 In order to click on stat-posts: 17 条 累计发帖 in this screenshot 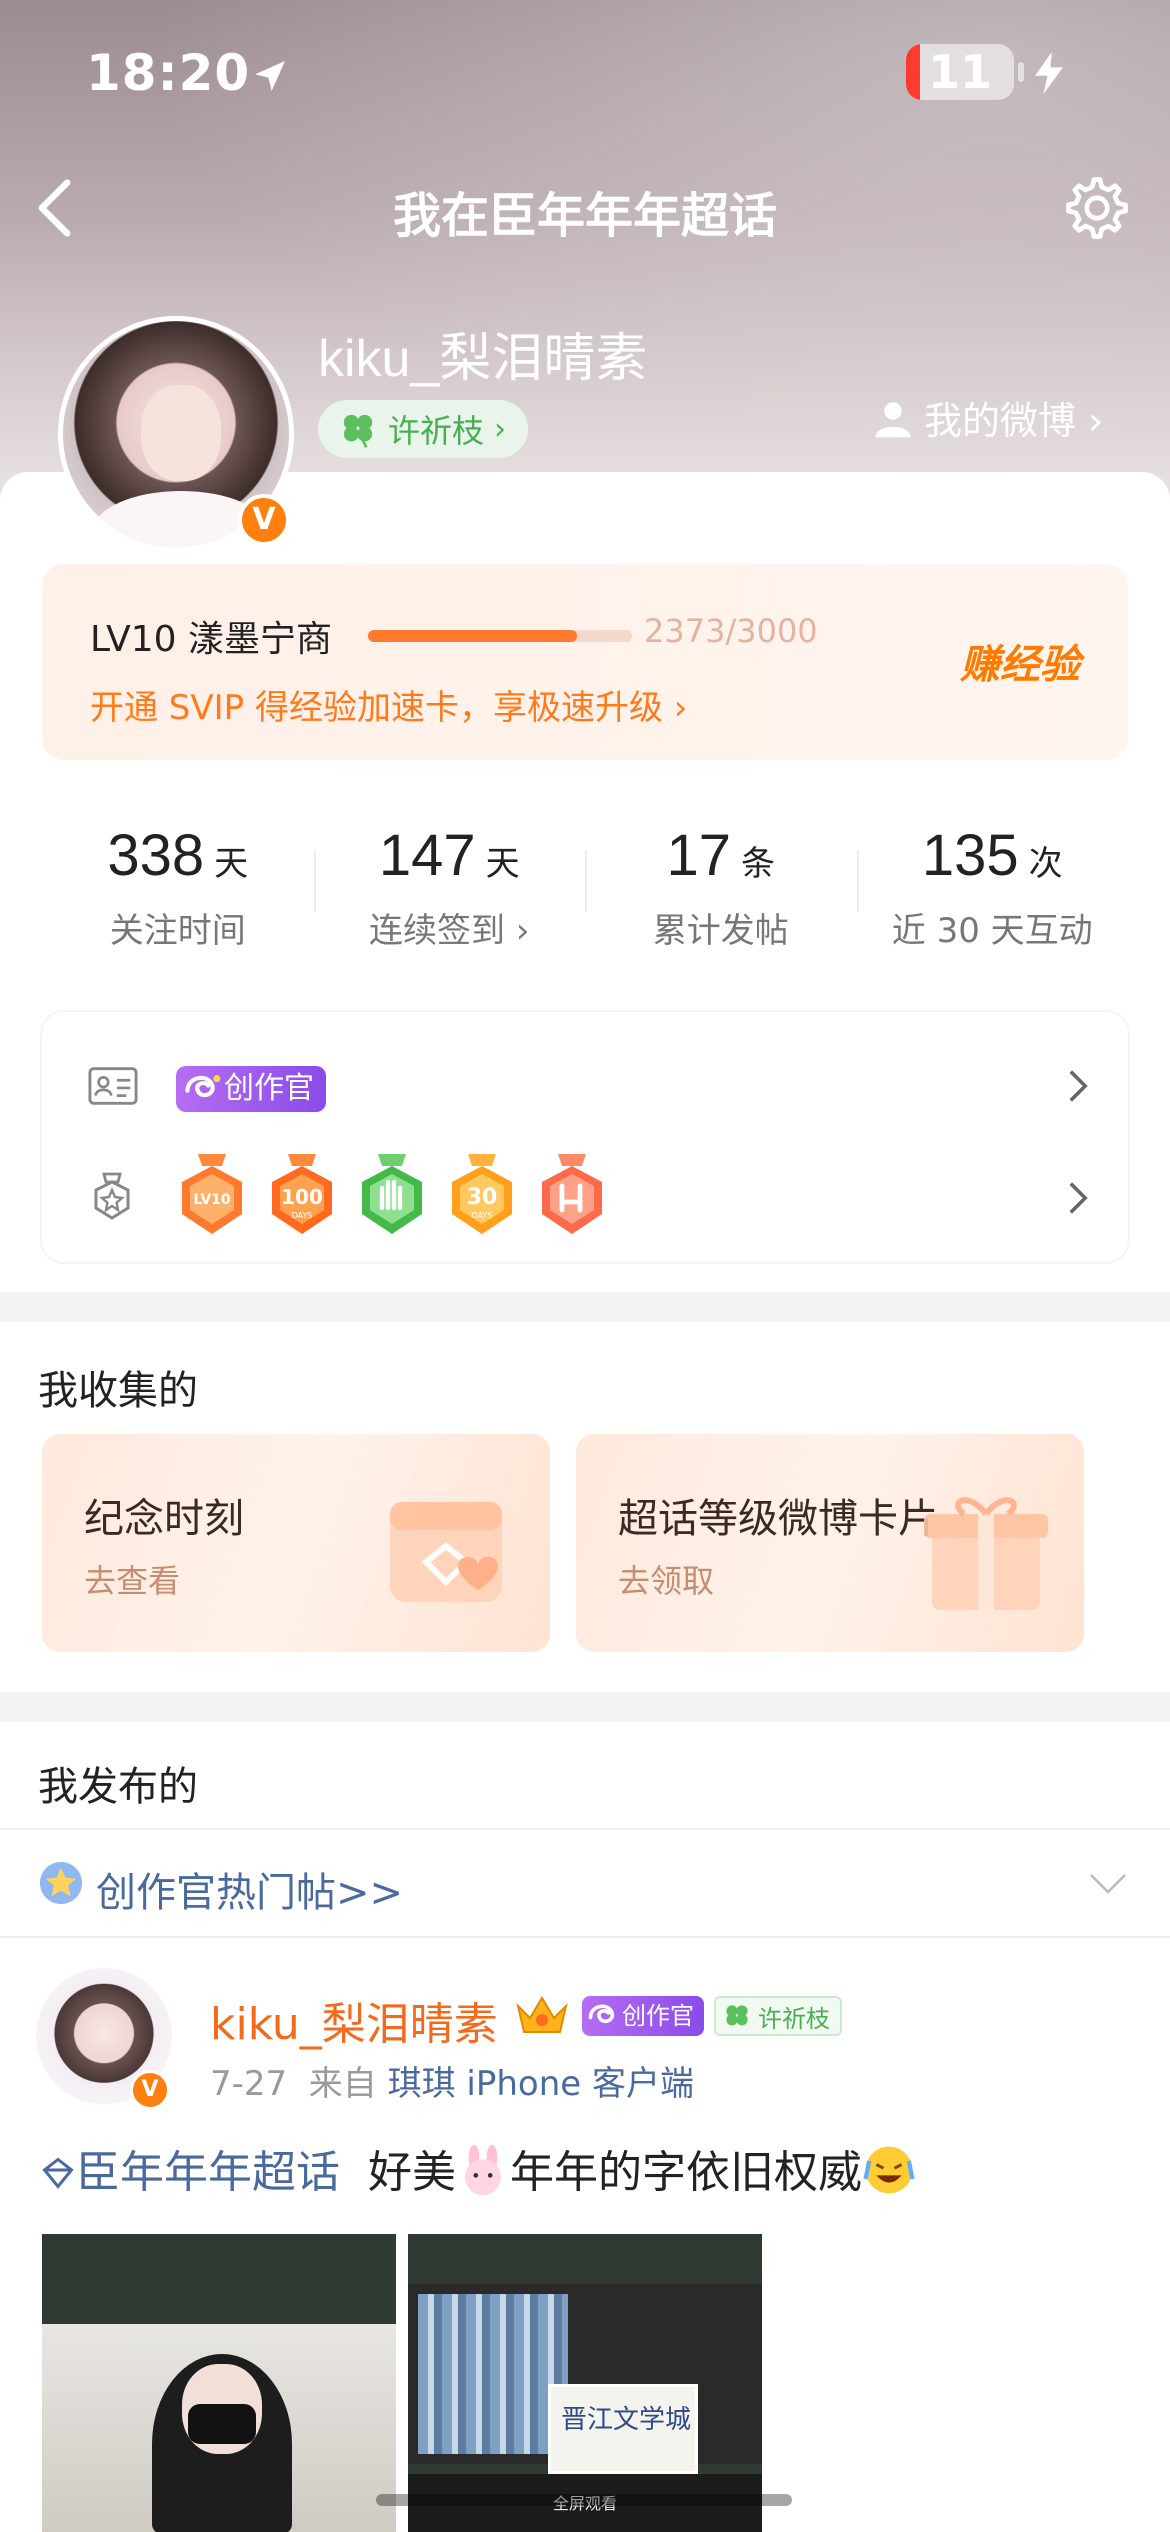, I will do `click(721, 875)`.